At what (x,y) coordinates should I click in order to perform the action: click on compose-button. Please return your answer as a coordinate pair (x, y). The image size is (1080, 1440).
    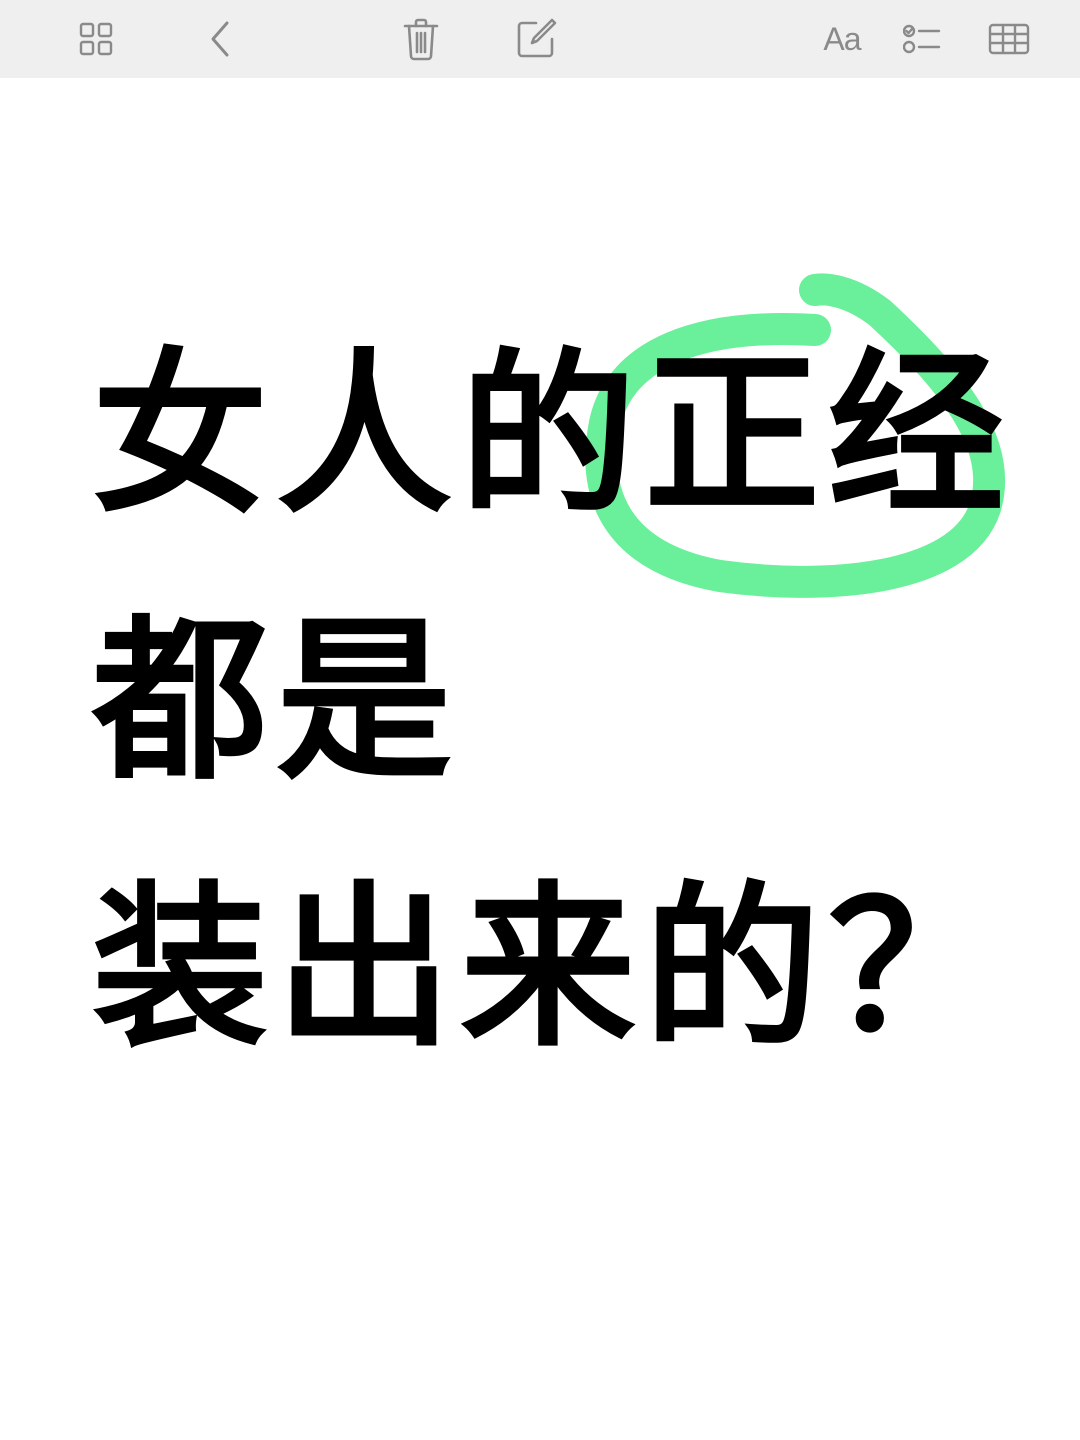
    Looking at the image, I should click on (536, 39).